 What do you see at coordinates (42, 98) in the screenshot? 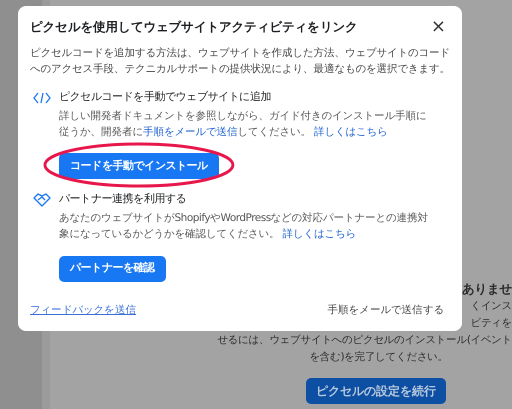
I see `code-icon` at bounding box center [42, 98].